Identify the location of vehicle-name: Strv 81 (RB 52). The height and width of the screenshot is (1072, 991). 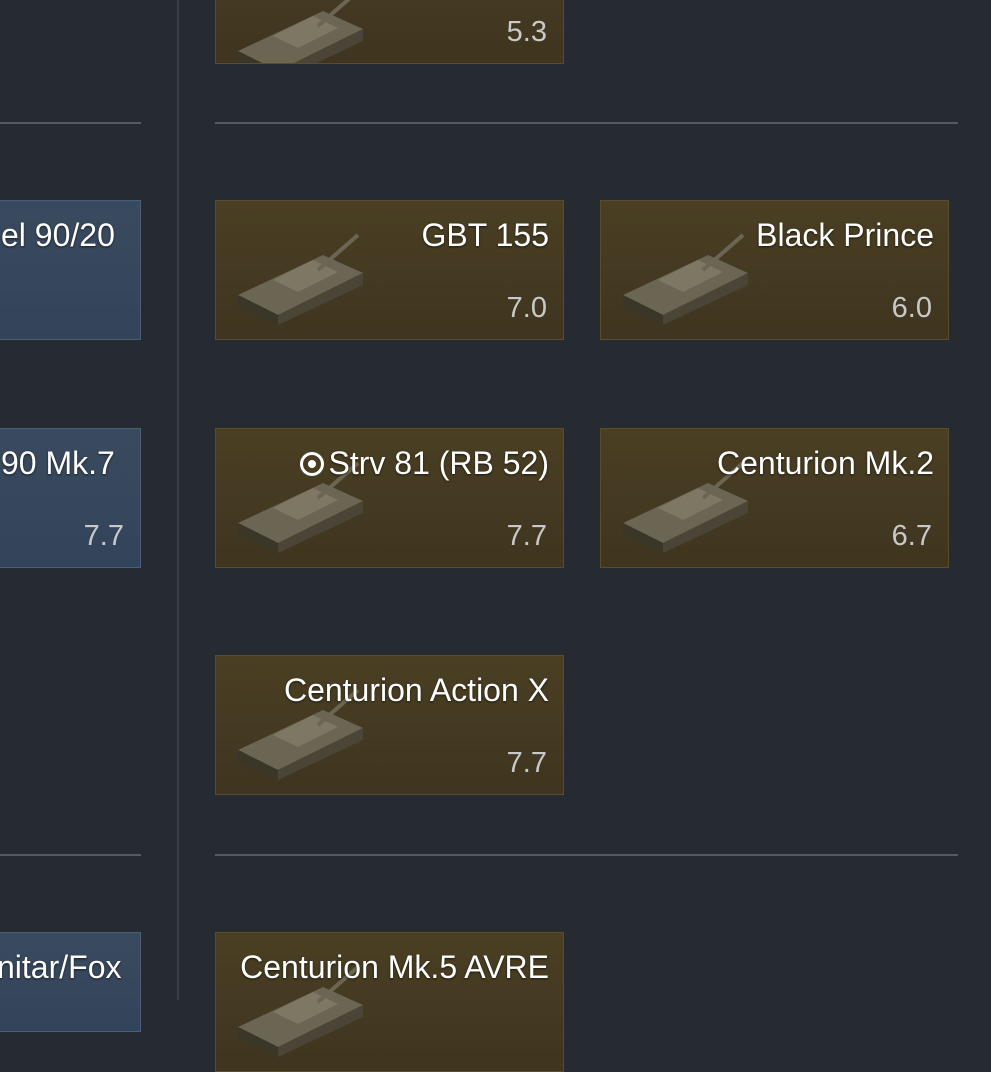
(438, 463).